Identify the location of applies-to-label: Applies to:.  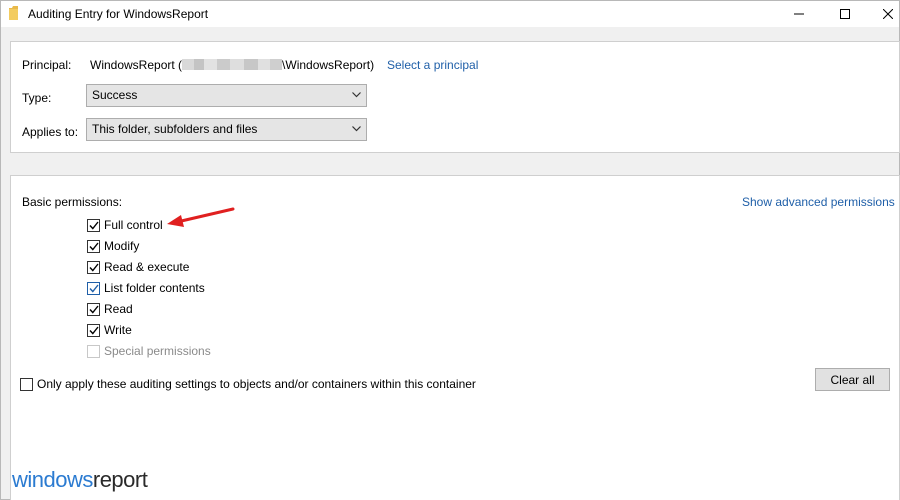
(50, 132).